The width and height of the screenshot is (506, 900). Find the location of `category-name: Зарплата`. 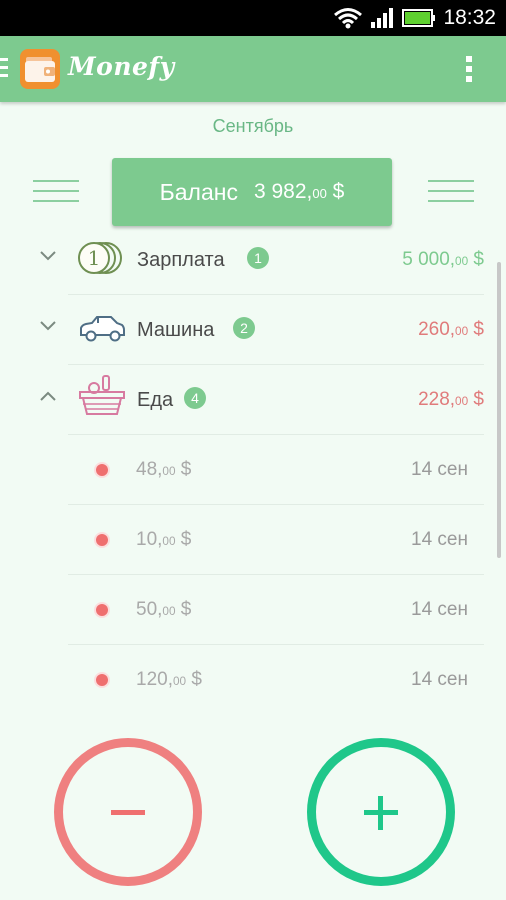

category-name: Зарплата is located at coordinates (181, 260).